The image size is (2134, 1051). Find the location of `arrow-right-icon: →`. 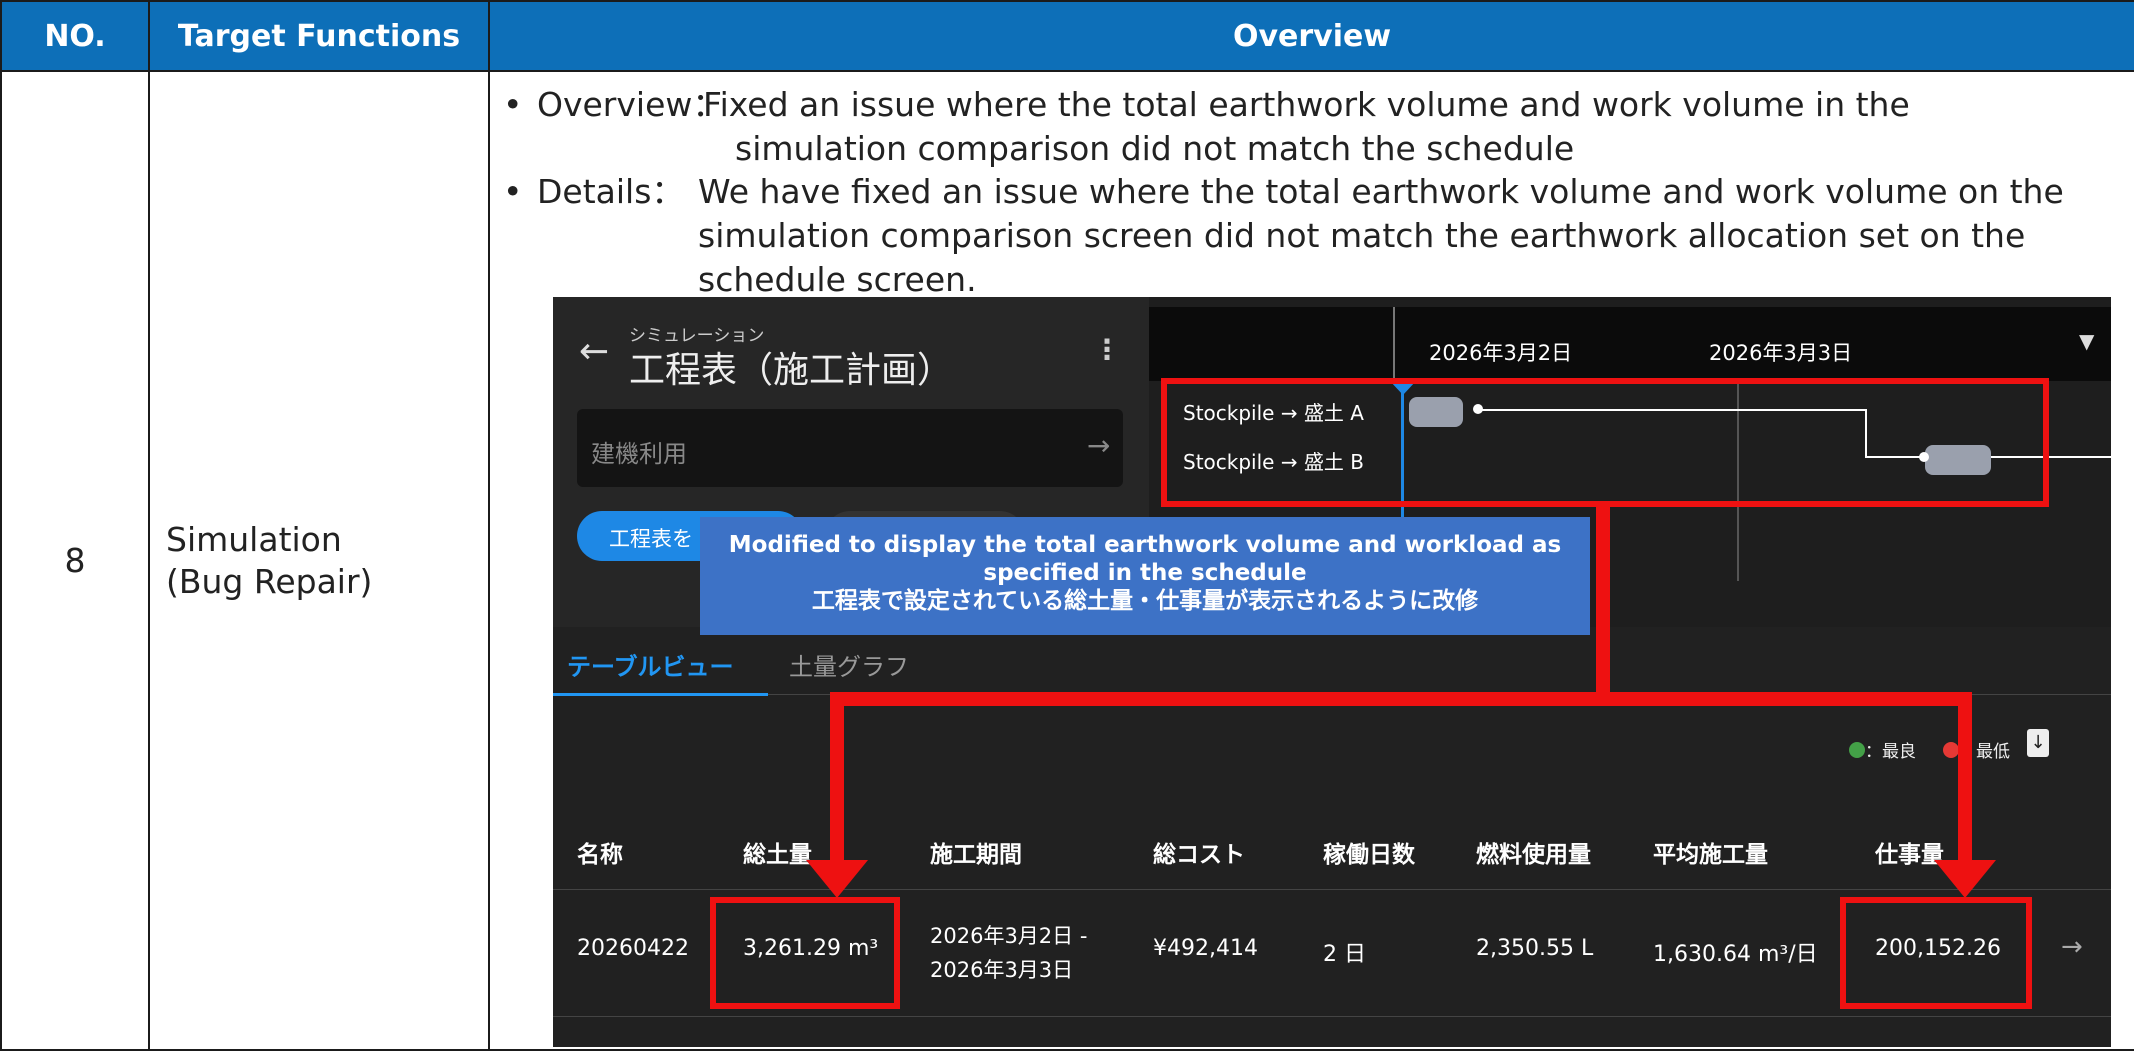

arrow-right-icon: → is located at coordinates (1098, 445).